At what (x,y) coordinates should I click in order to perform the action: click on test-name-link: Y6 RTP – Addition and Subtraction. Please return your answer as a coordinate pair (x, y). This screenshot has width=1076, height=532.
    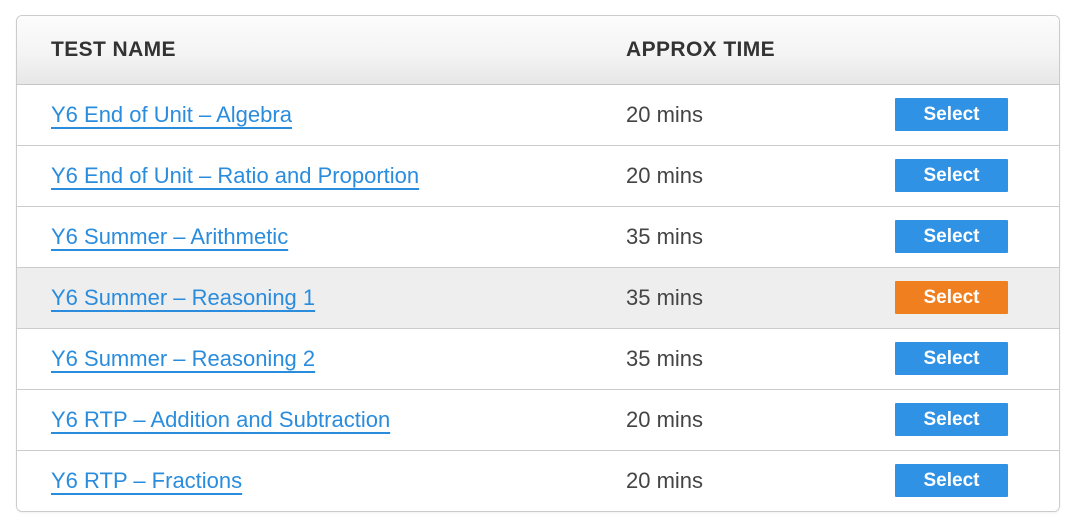
    Looking at the image, I should click on (220, 419).